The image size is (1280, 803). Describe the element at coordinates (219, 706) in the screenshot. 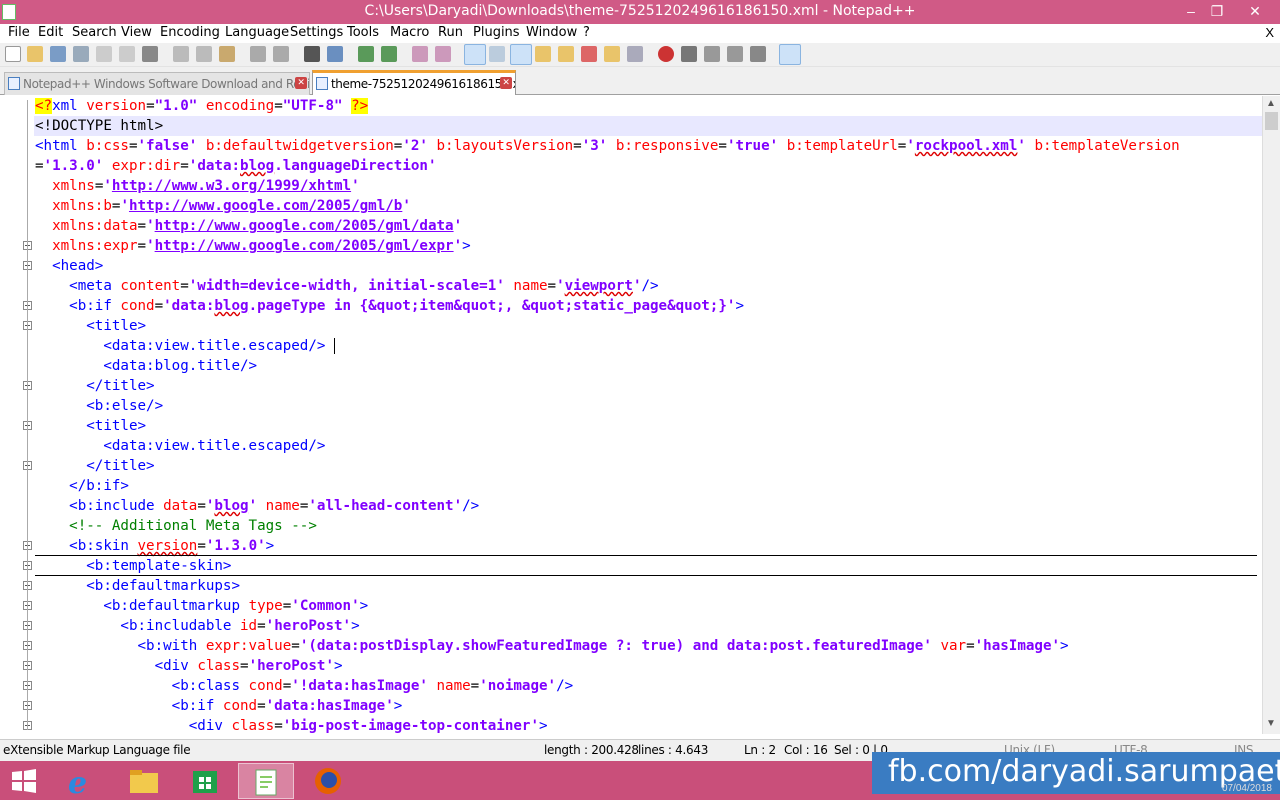

I see `code-line: <b:if cond='data:hasImage'>` at that location.